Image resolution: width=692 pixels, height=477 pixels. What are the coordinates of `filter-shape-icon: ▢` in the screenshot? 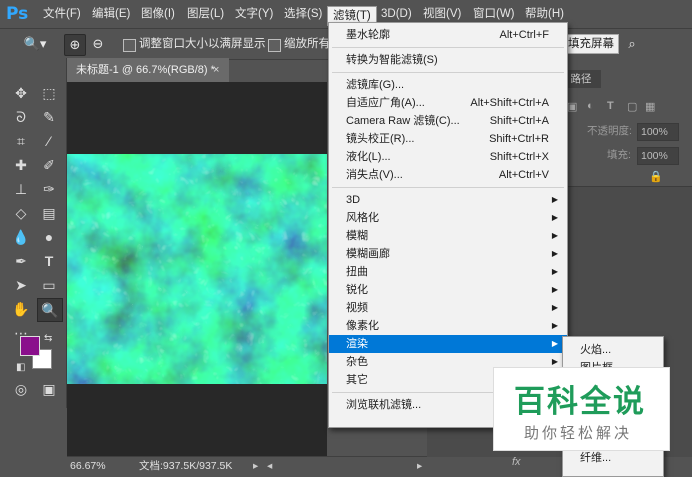 It's located at (632, 106).